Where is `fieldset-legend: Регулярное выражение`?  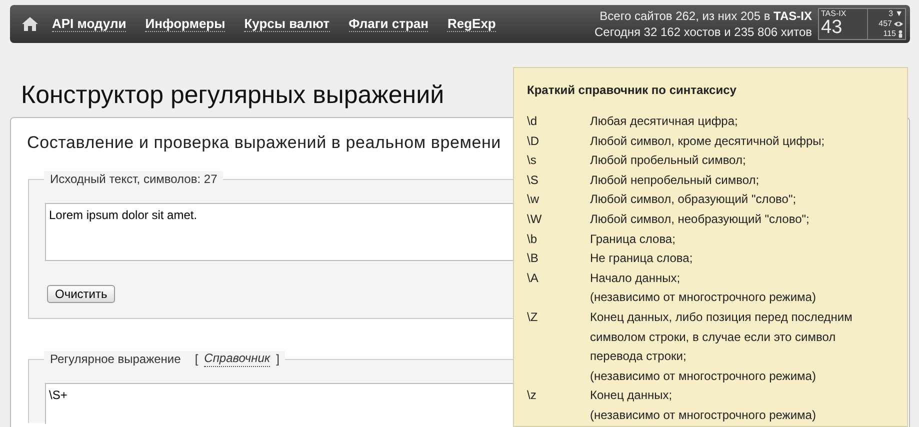 fieldset-legend: Регулярное выражение is located at coordinates (115, 359).